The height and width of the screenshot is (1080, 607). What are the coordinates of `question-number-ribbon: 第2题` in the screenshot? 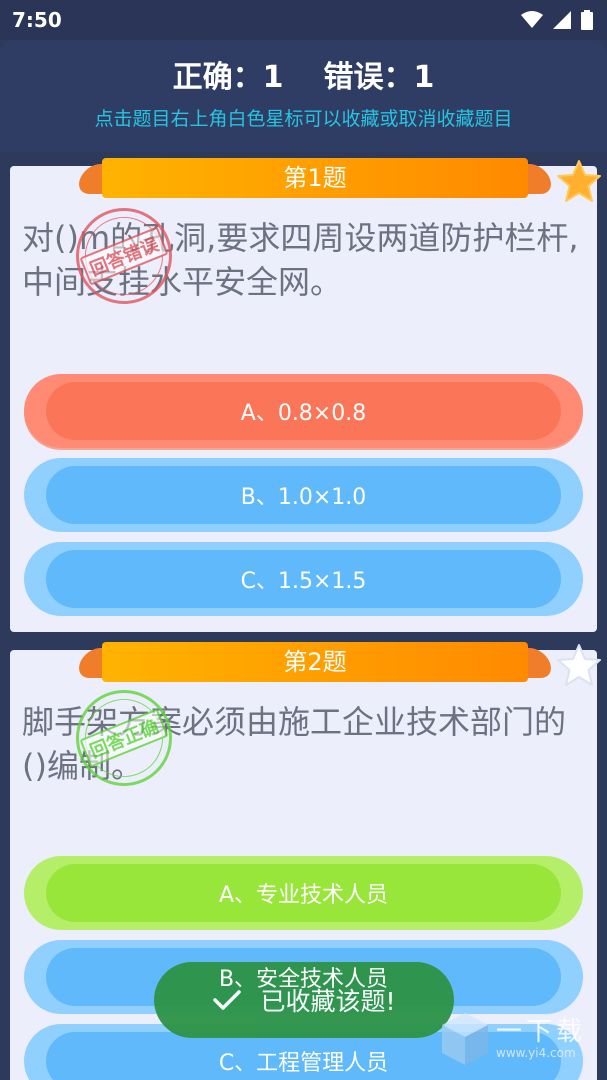 It's located at (315, 664).